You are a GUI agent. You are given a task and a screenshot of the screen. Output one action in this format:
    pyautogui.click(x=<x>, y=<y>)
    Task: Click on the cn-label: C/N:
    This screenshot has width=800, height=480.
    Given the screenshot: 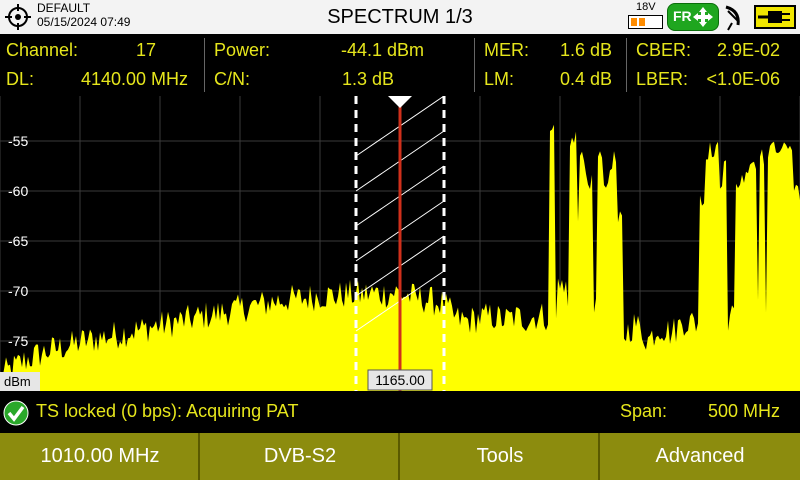 What is the action you would take?
    pyautogui.click(x=232, y=79)
    